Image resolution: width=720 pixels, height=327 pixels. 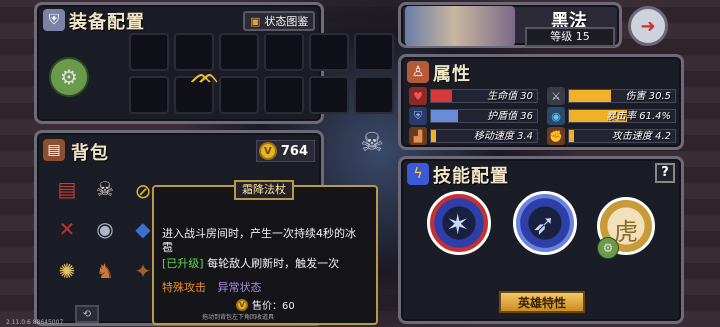 What do you see at coordinates (184, 287) in the screenshot?
I see `tag-special-attack: 特殊攻击` at bounding box center [184, 287].